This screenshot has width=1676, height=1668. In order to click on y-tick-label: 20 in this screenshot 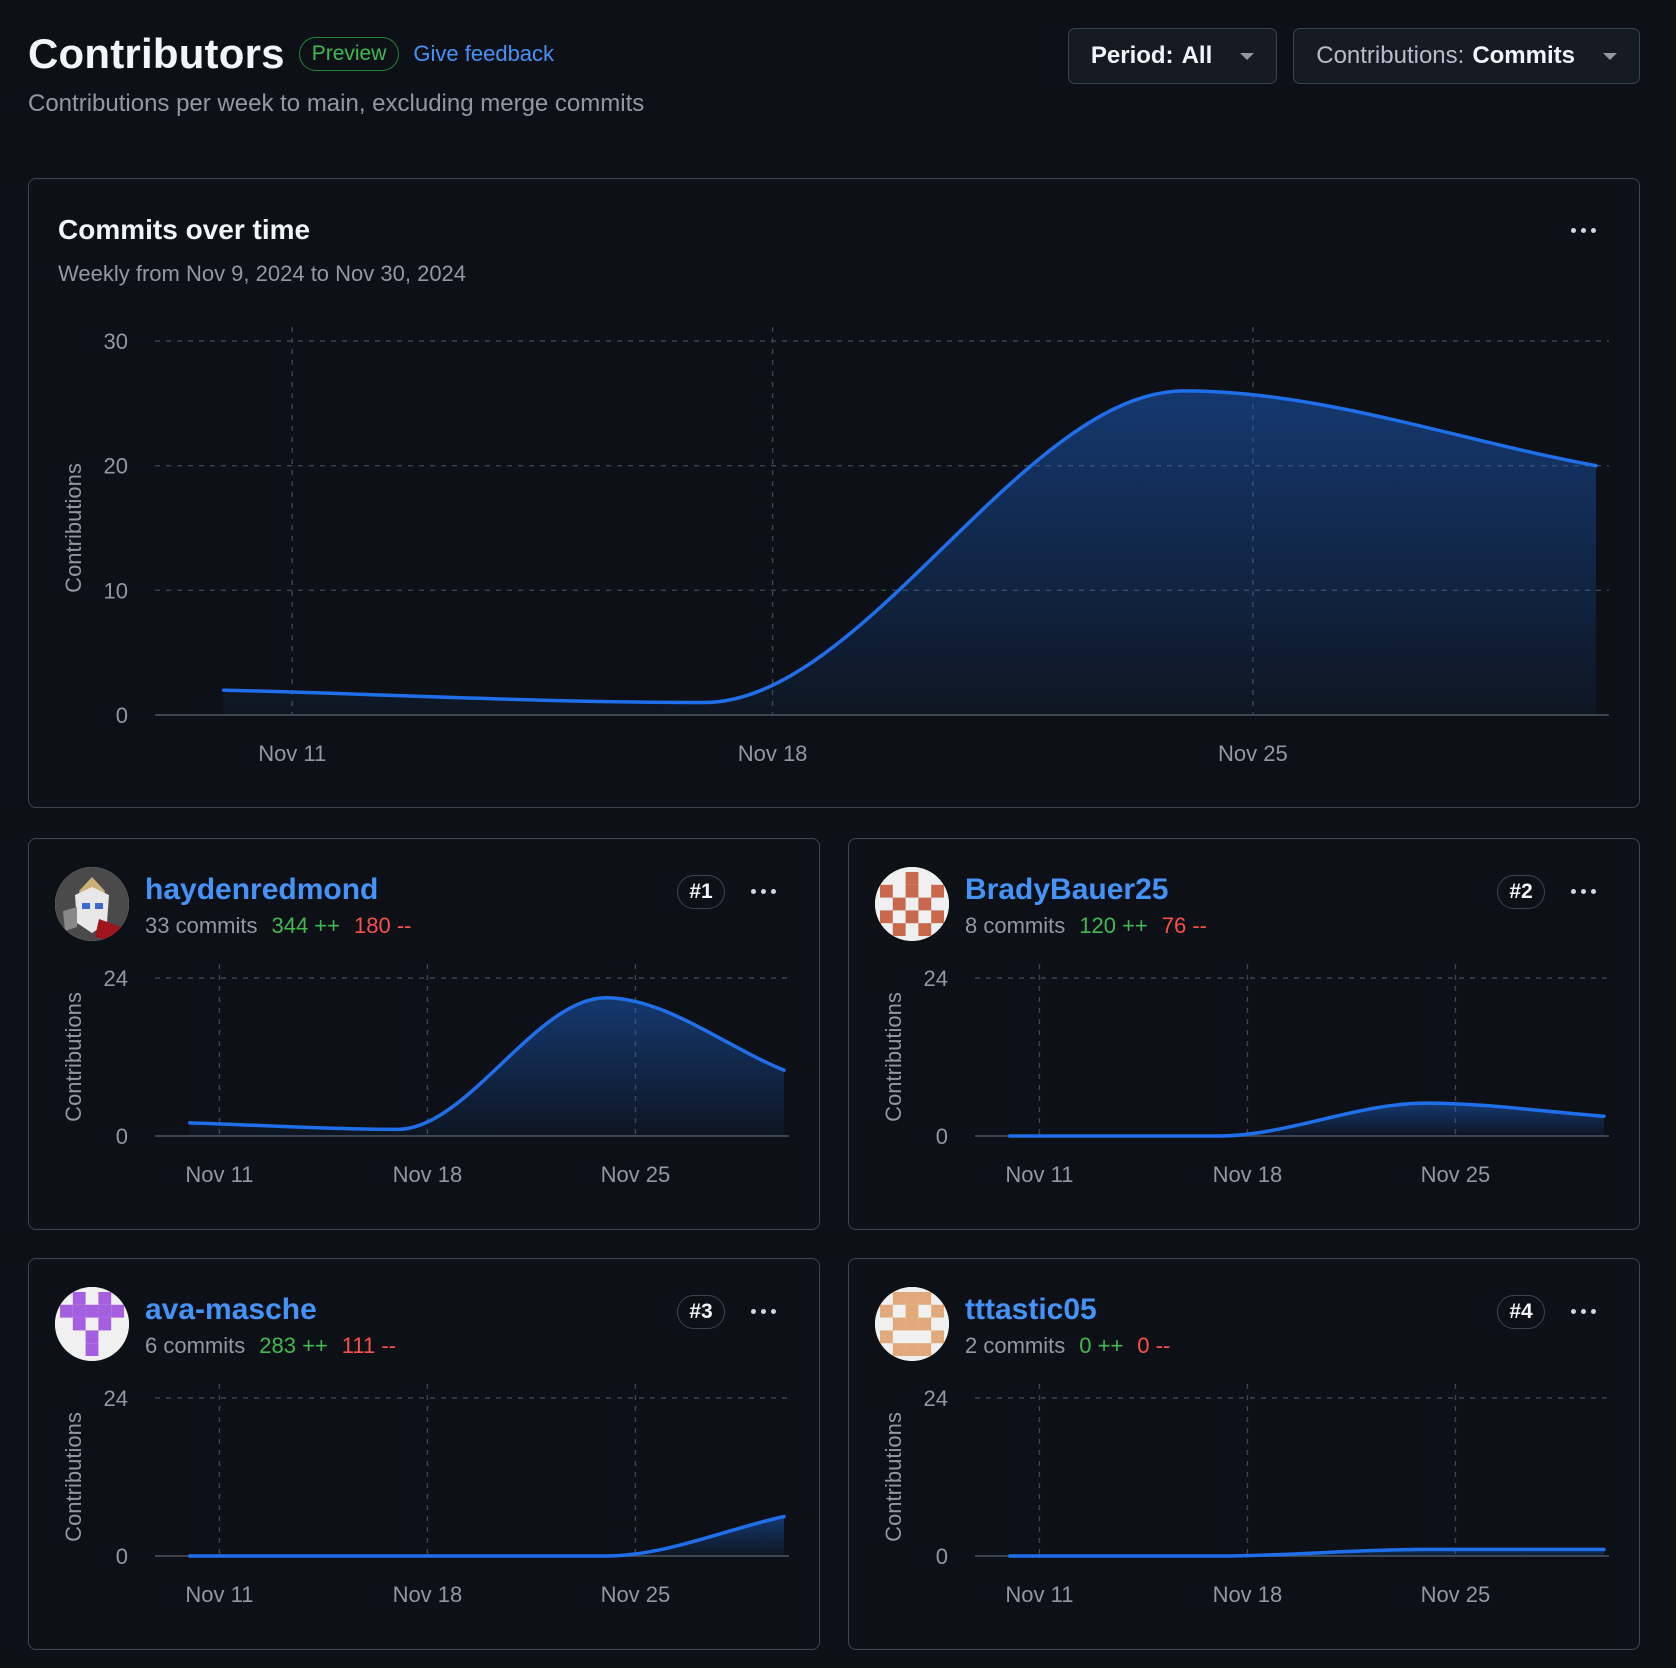, I will do `click(116, 466)`.